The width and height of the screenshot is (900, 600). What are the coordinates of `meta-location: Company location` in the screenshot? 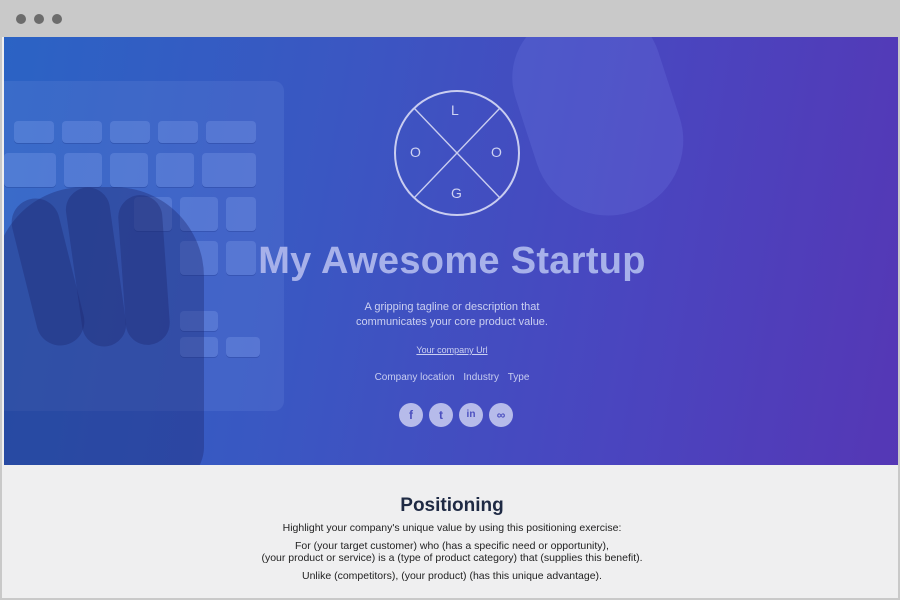 It's located at (414, 377).